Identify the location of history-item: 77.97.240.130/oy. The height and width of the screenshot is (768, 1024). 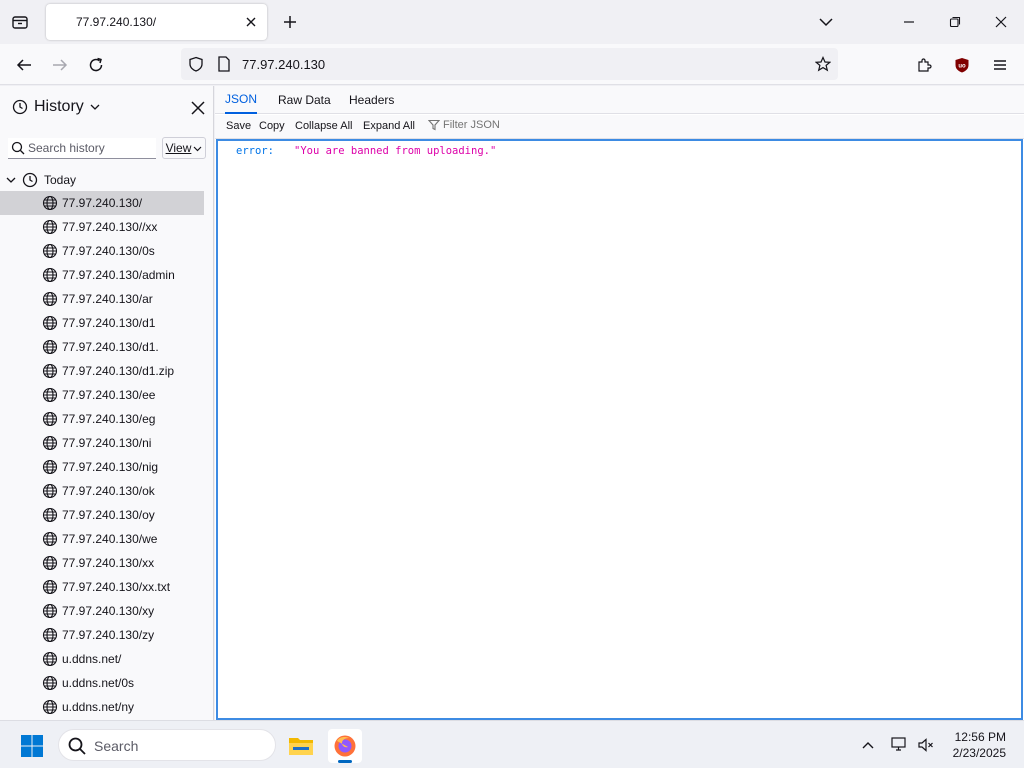
(102, 515).